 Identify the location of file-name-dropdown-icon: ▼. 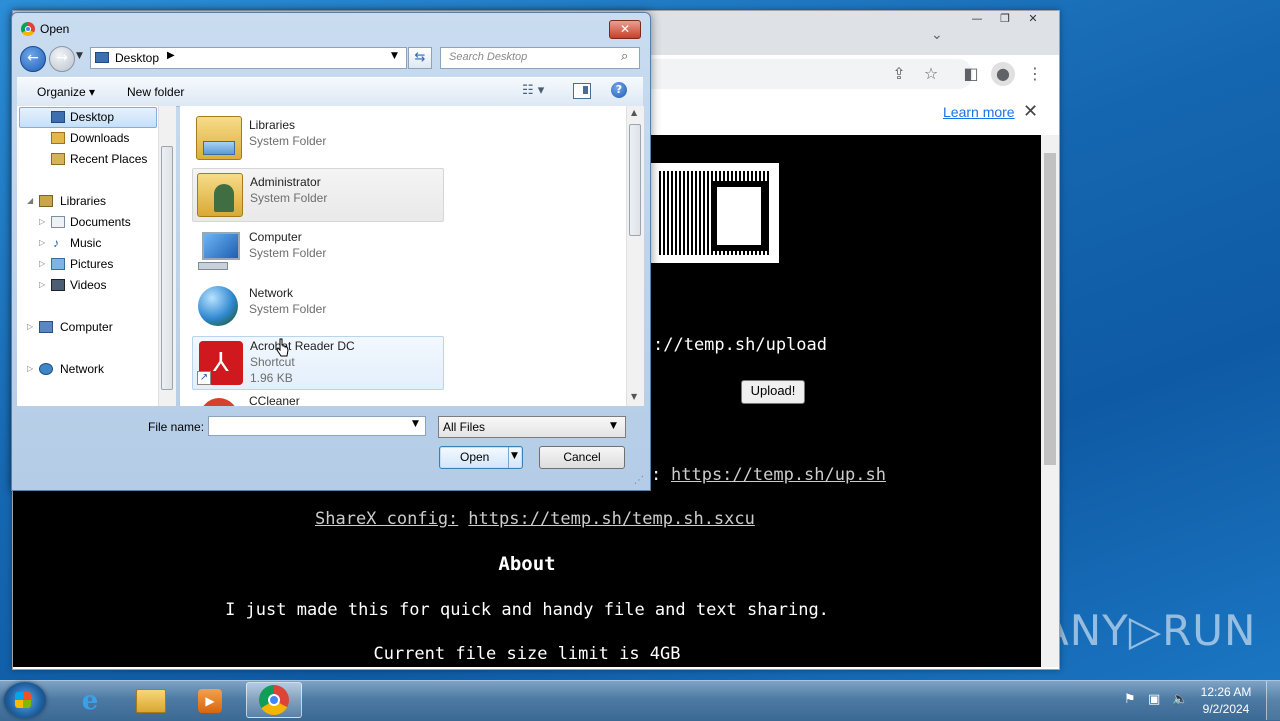
(415, 424).